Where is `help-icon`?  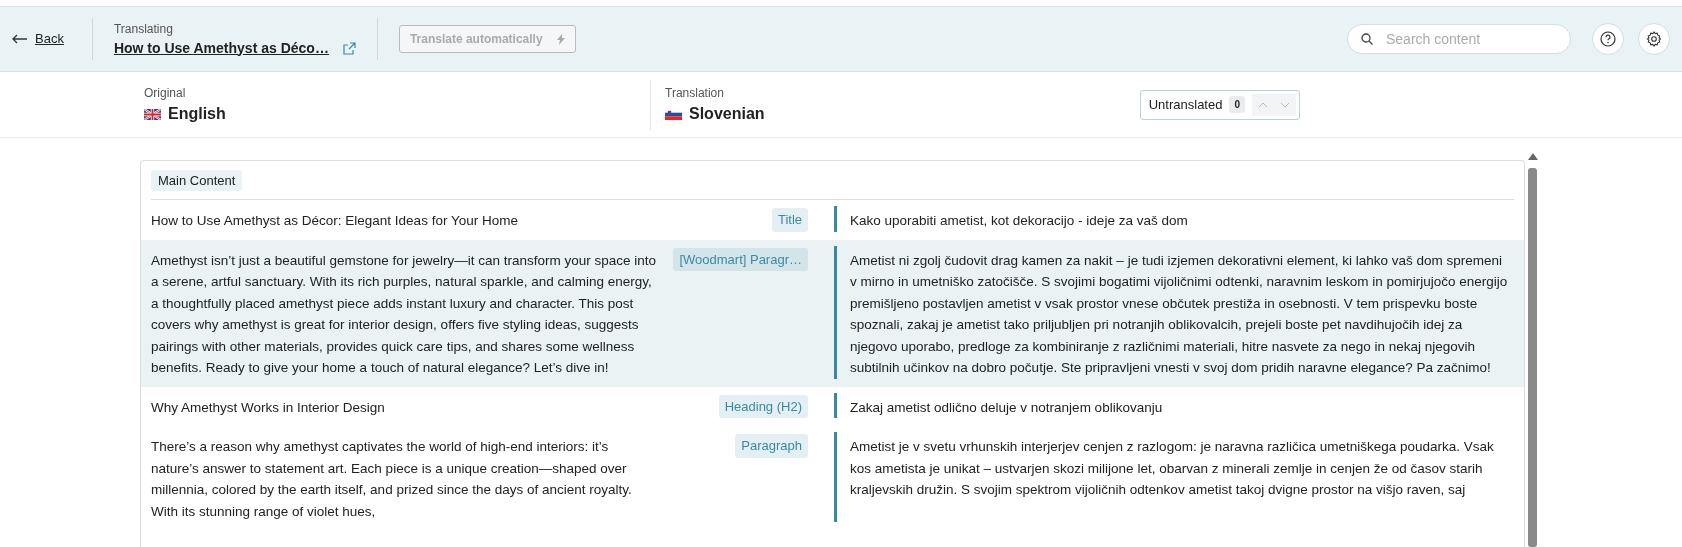 help-icon is located at coordinates (1608, 39).